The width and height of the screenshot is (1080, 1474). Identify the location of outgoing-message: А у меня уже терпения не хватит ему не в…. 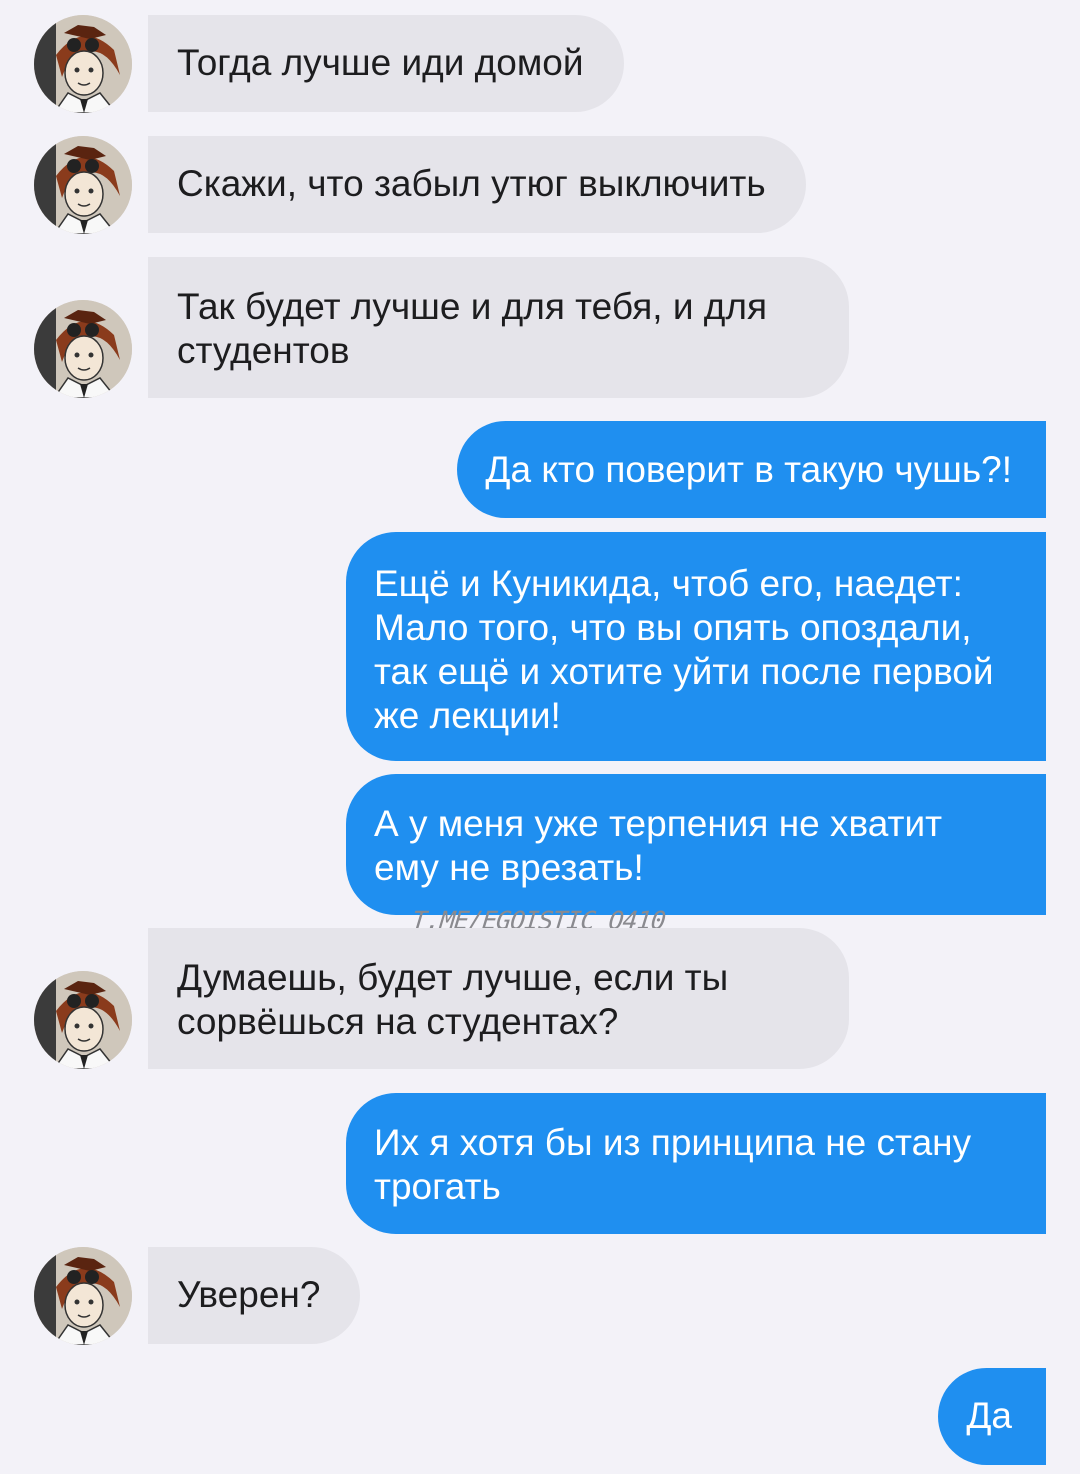
(696, 844).